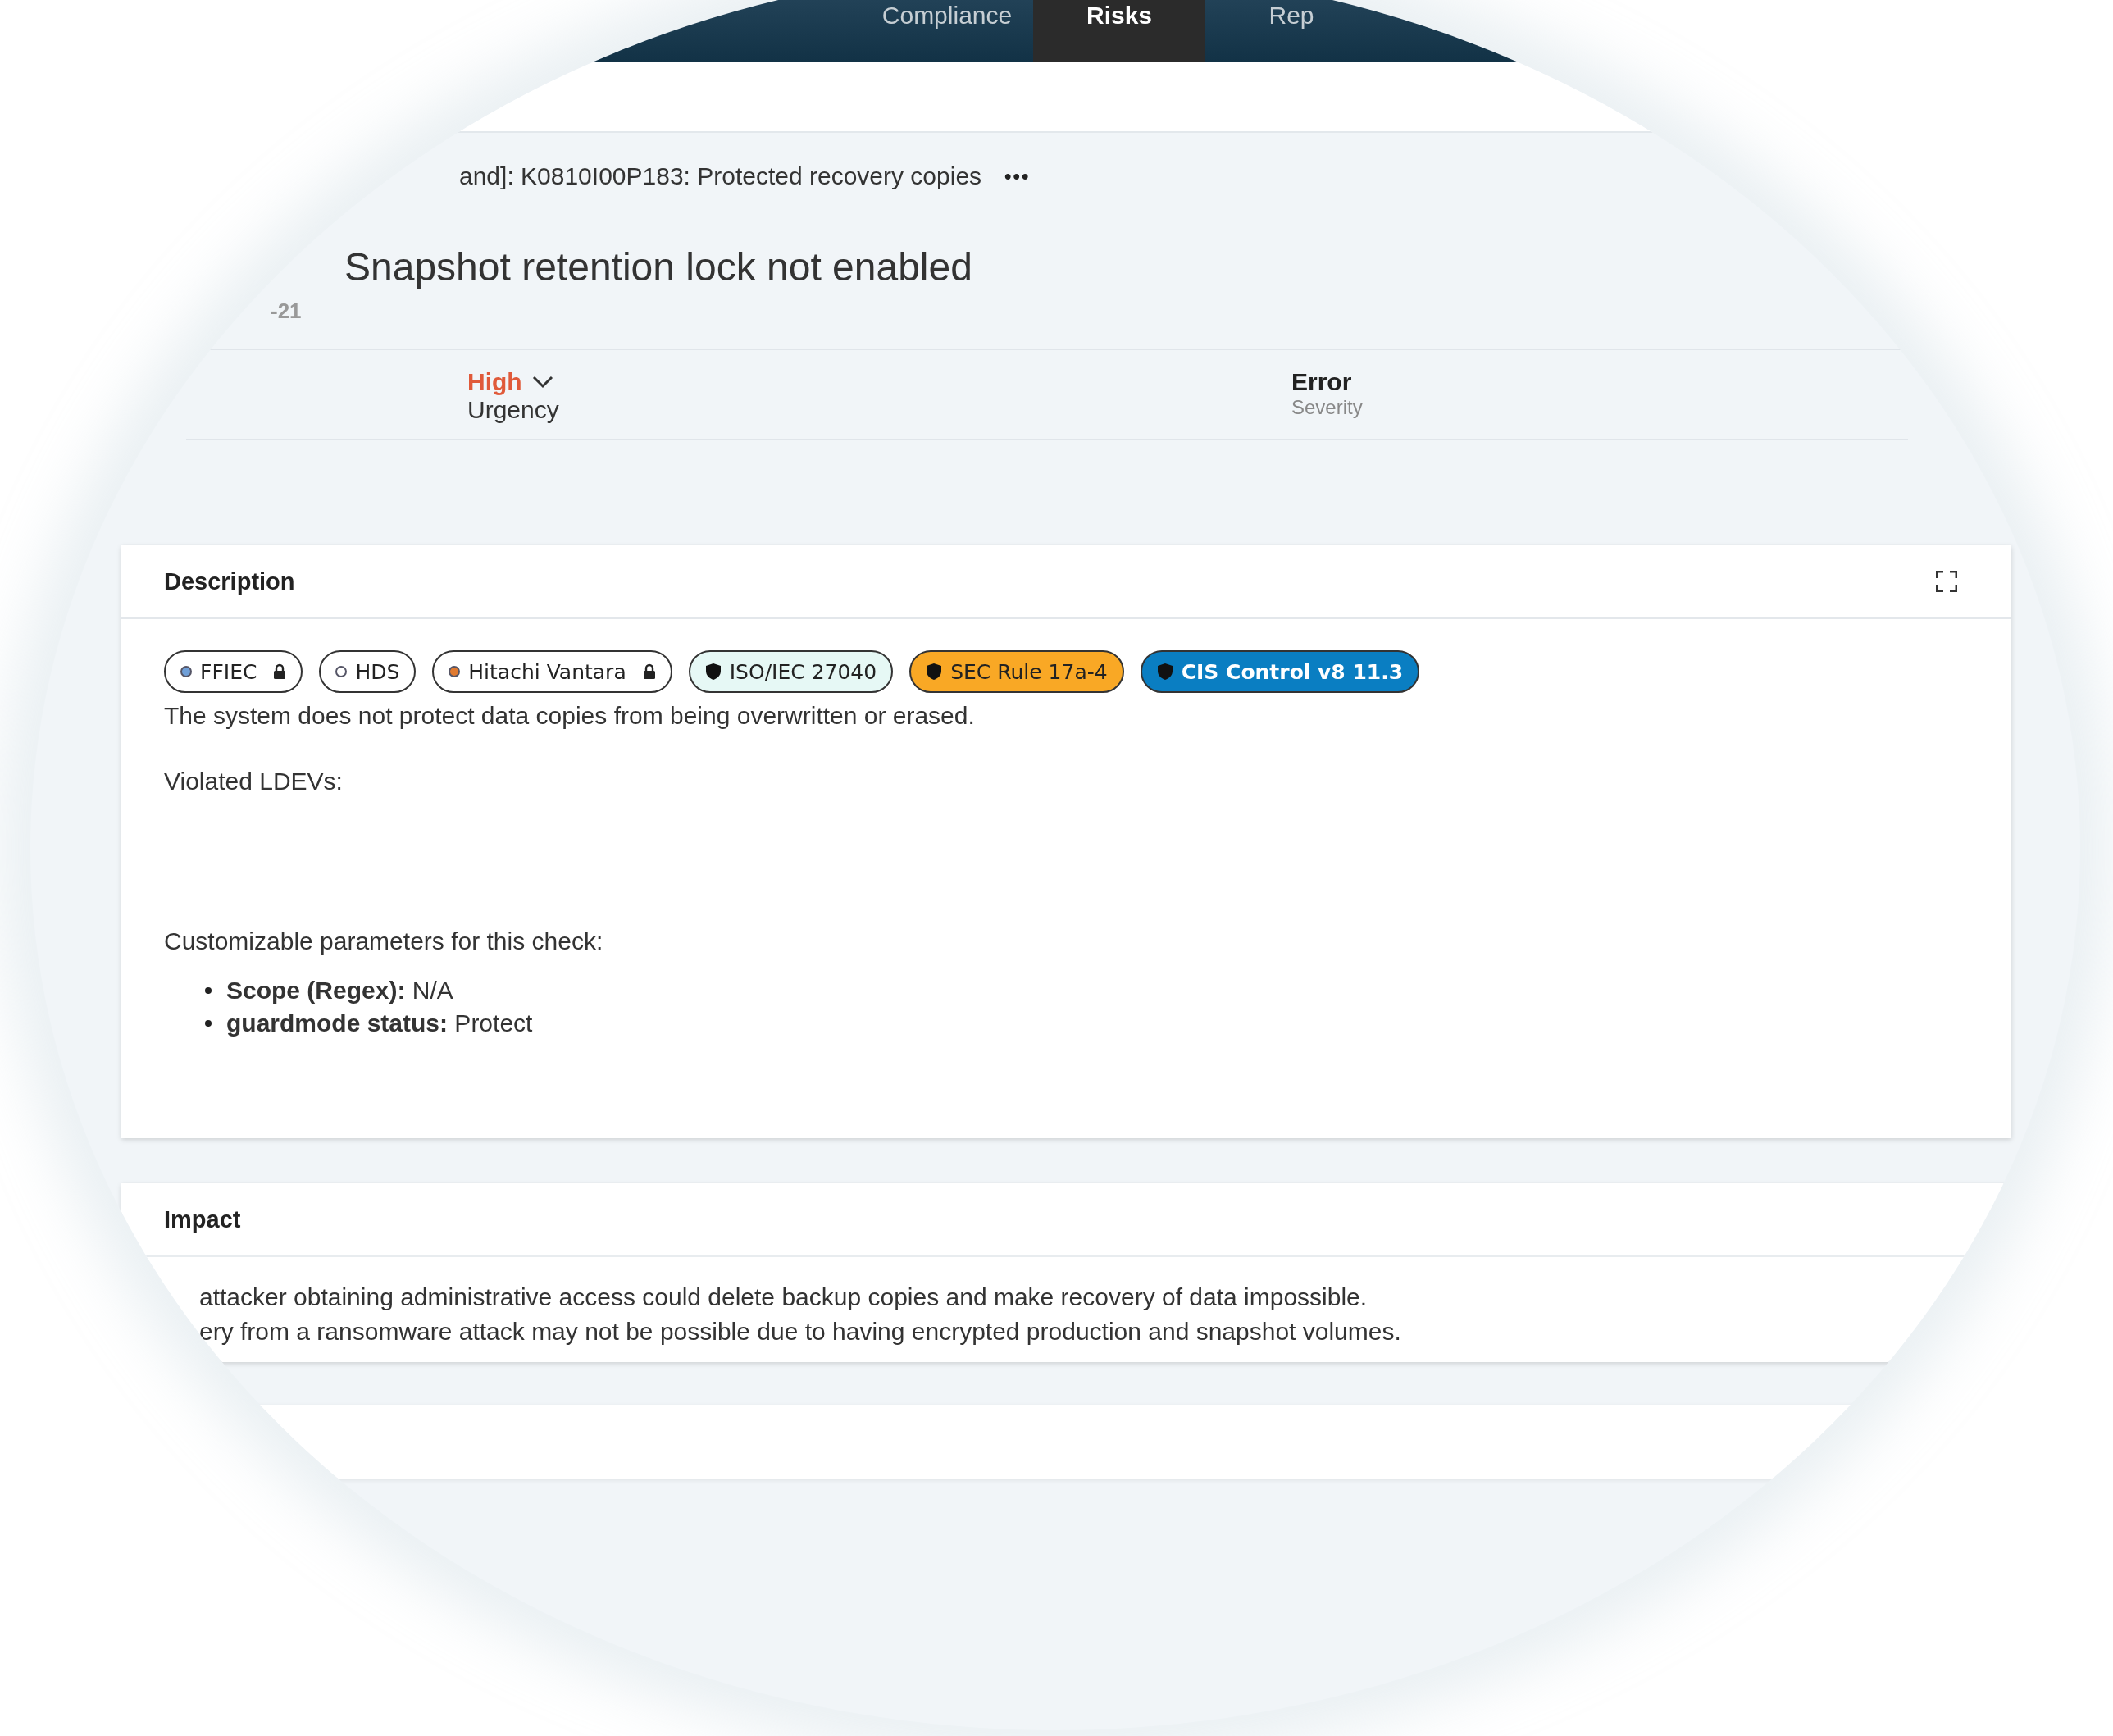 This screenshot has width=2113, height=1736. I want to click on tag: HDS, so click(368, 671).